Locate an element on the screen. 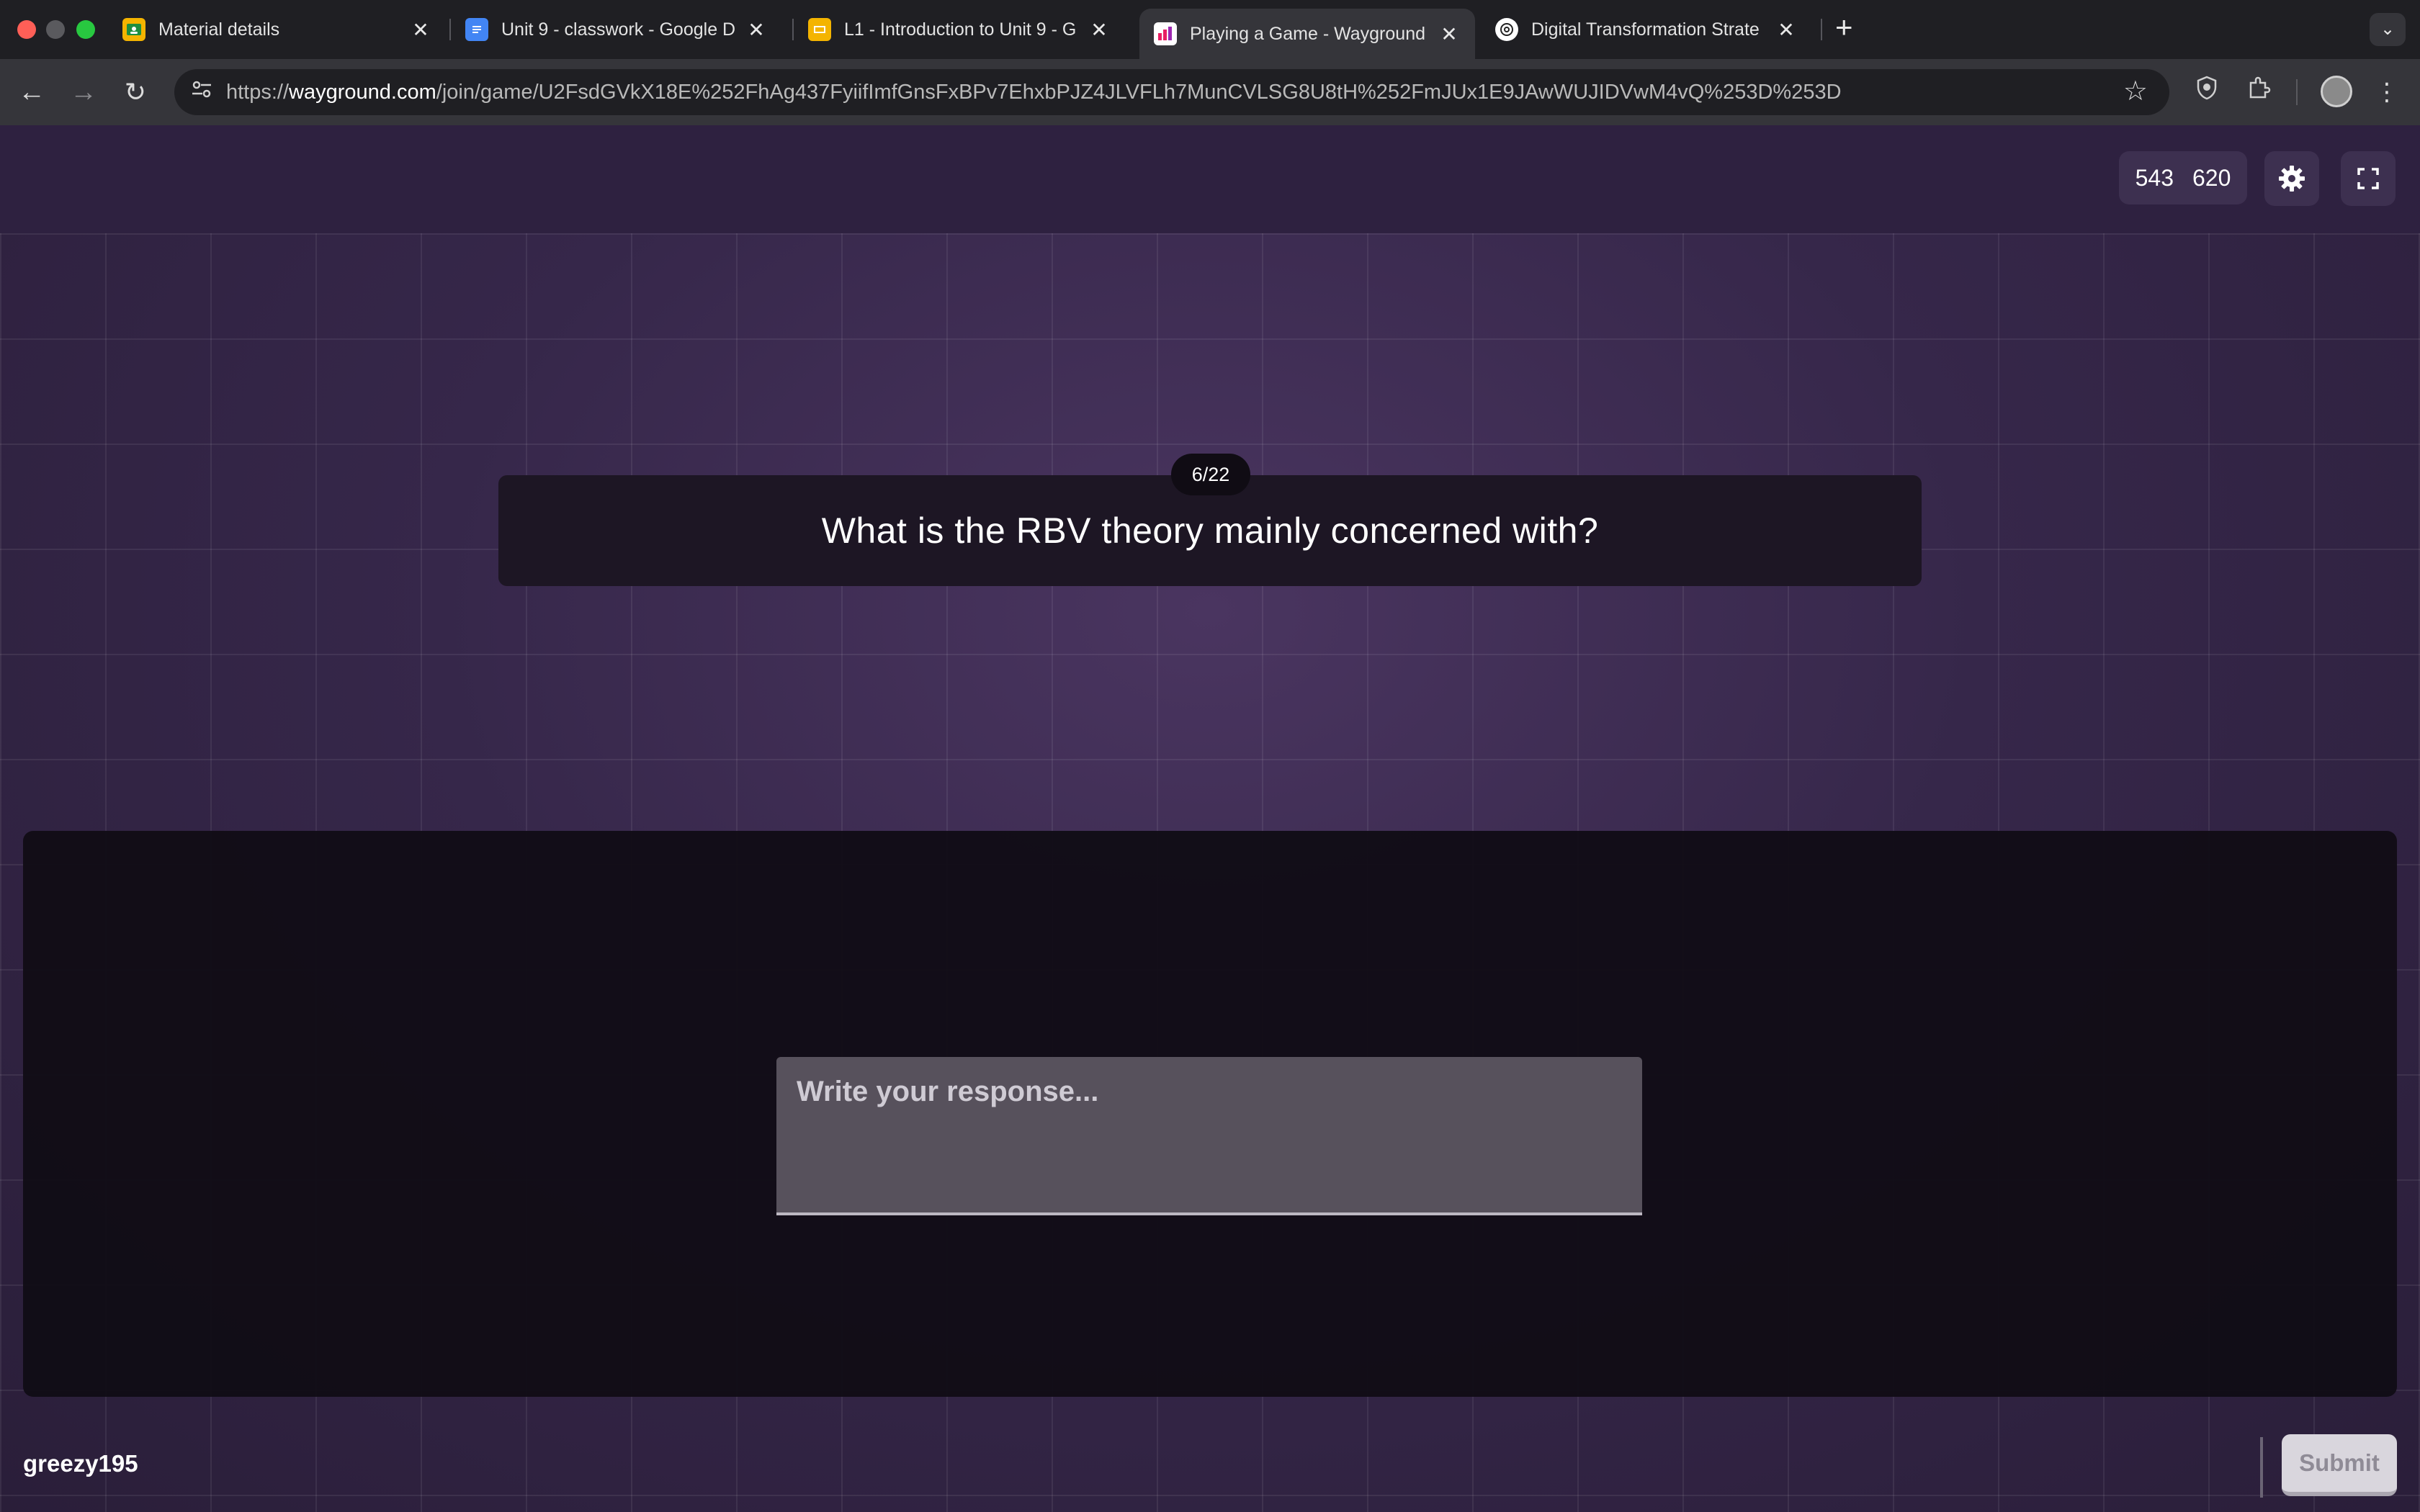  tab-unit9-classwork: Unit 9 - classwork - Google D ✕ is located at coordinates (616, 29).